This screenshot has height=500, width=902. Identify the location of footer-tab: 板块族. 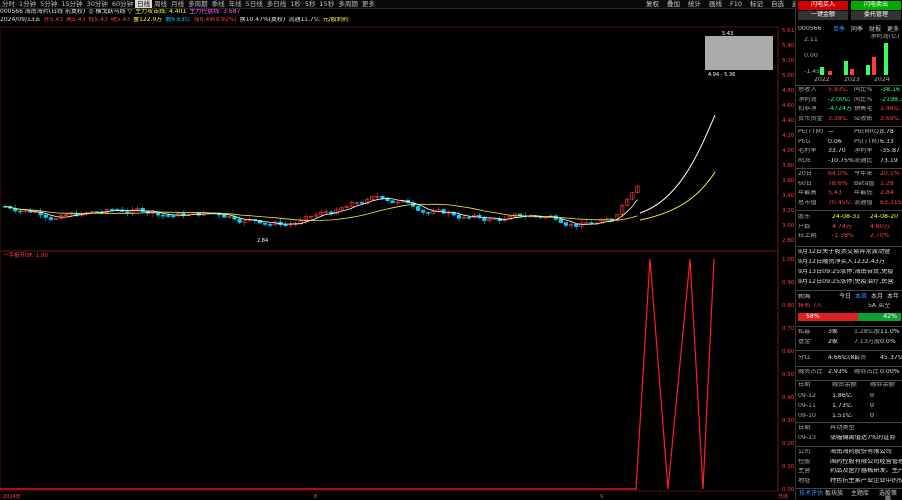
(834, 494).